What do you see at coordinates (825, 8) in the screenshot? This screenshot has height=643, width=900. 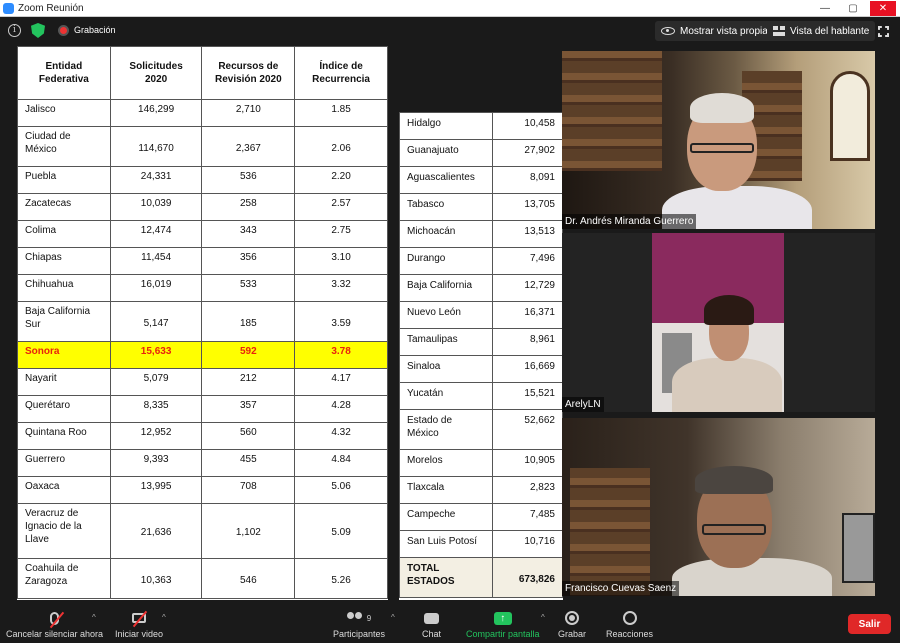 I see `minimize-button: —` at bounding box center [825, 8].